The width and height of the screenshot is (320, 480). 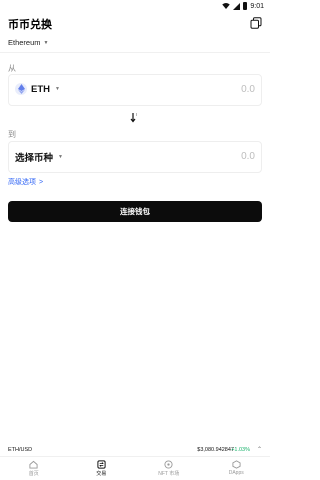 What do you see at coordinates (12, 68) in the screenshot?
I see `from-label: 从` at bounding box center [12, 68].